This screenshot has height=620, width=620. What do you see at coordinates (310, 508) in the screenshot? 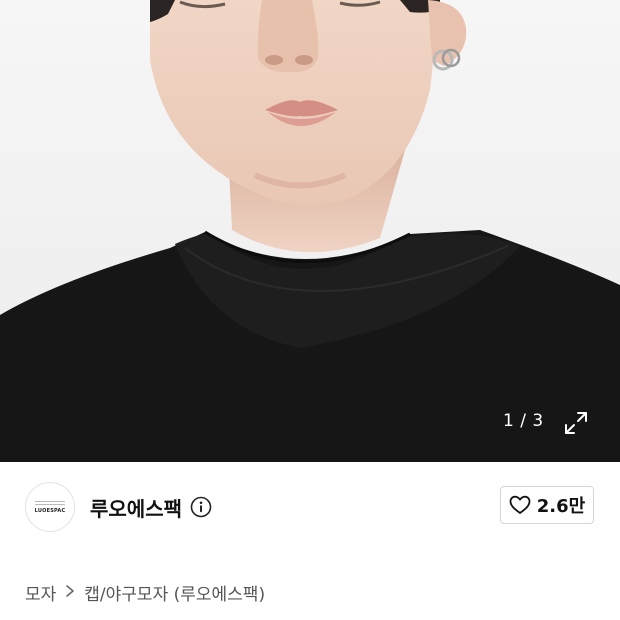
I see `brand-row: LUOESPAC 루오에스팩 2.6만` at bounding box center [310, 508].